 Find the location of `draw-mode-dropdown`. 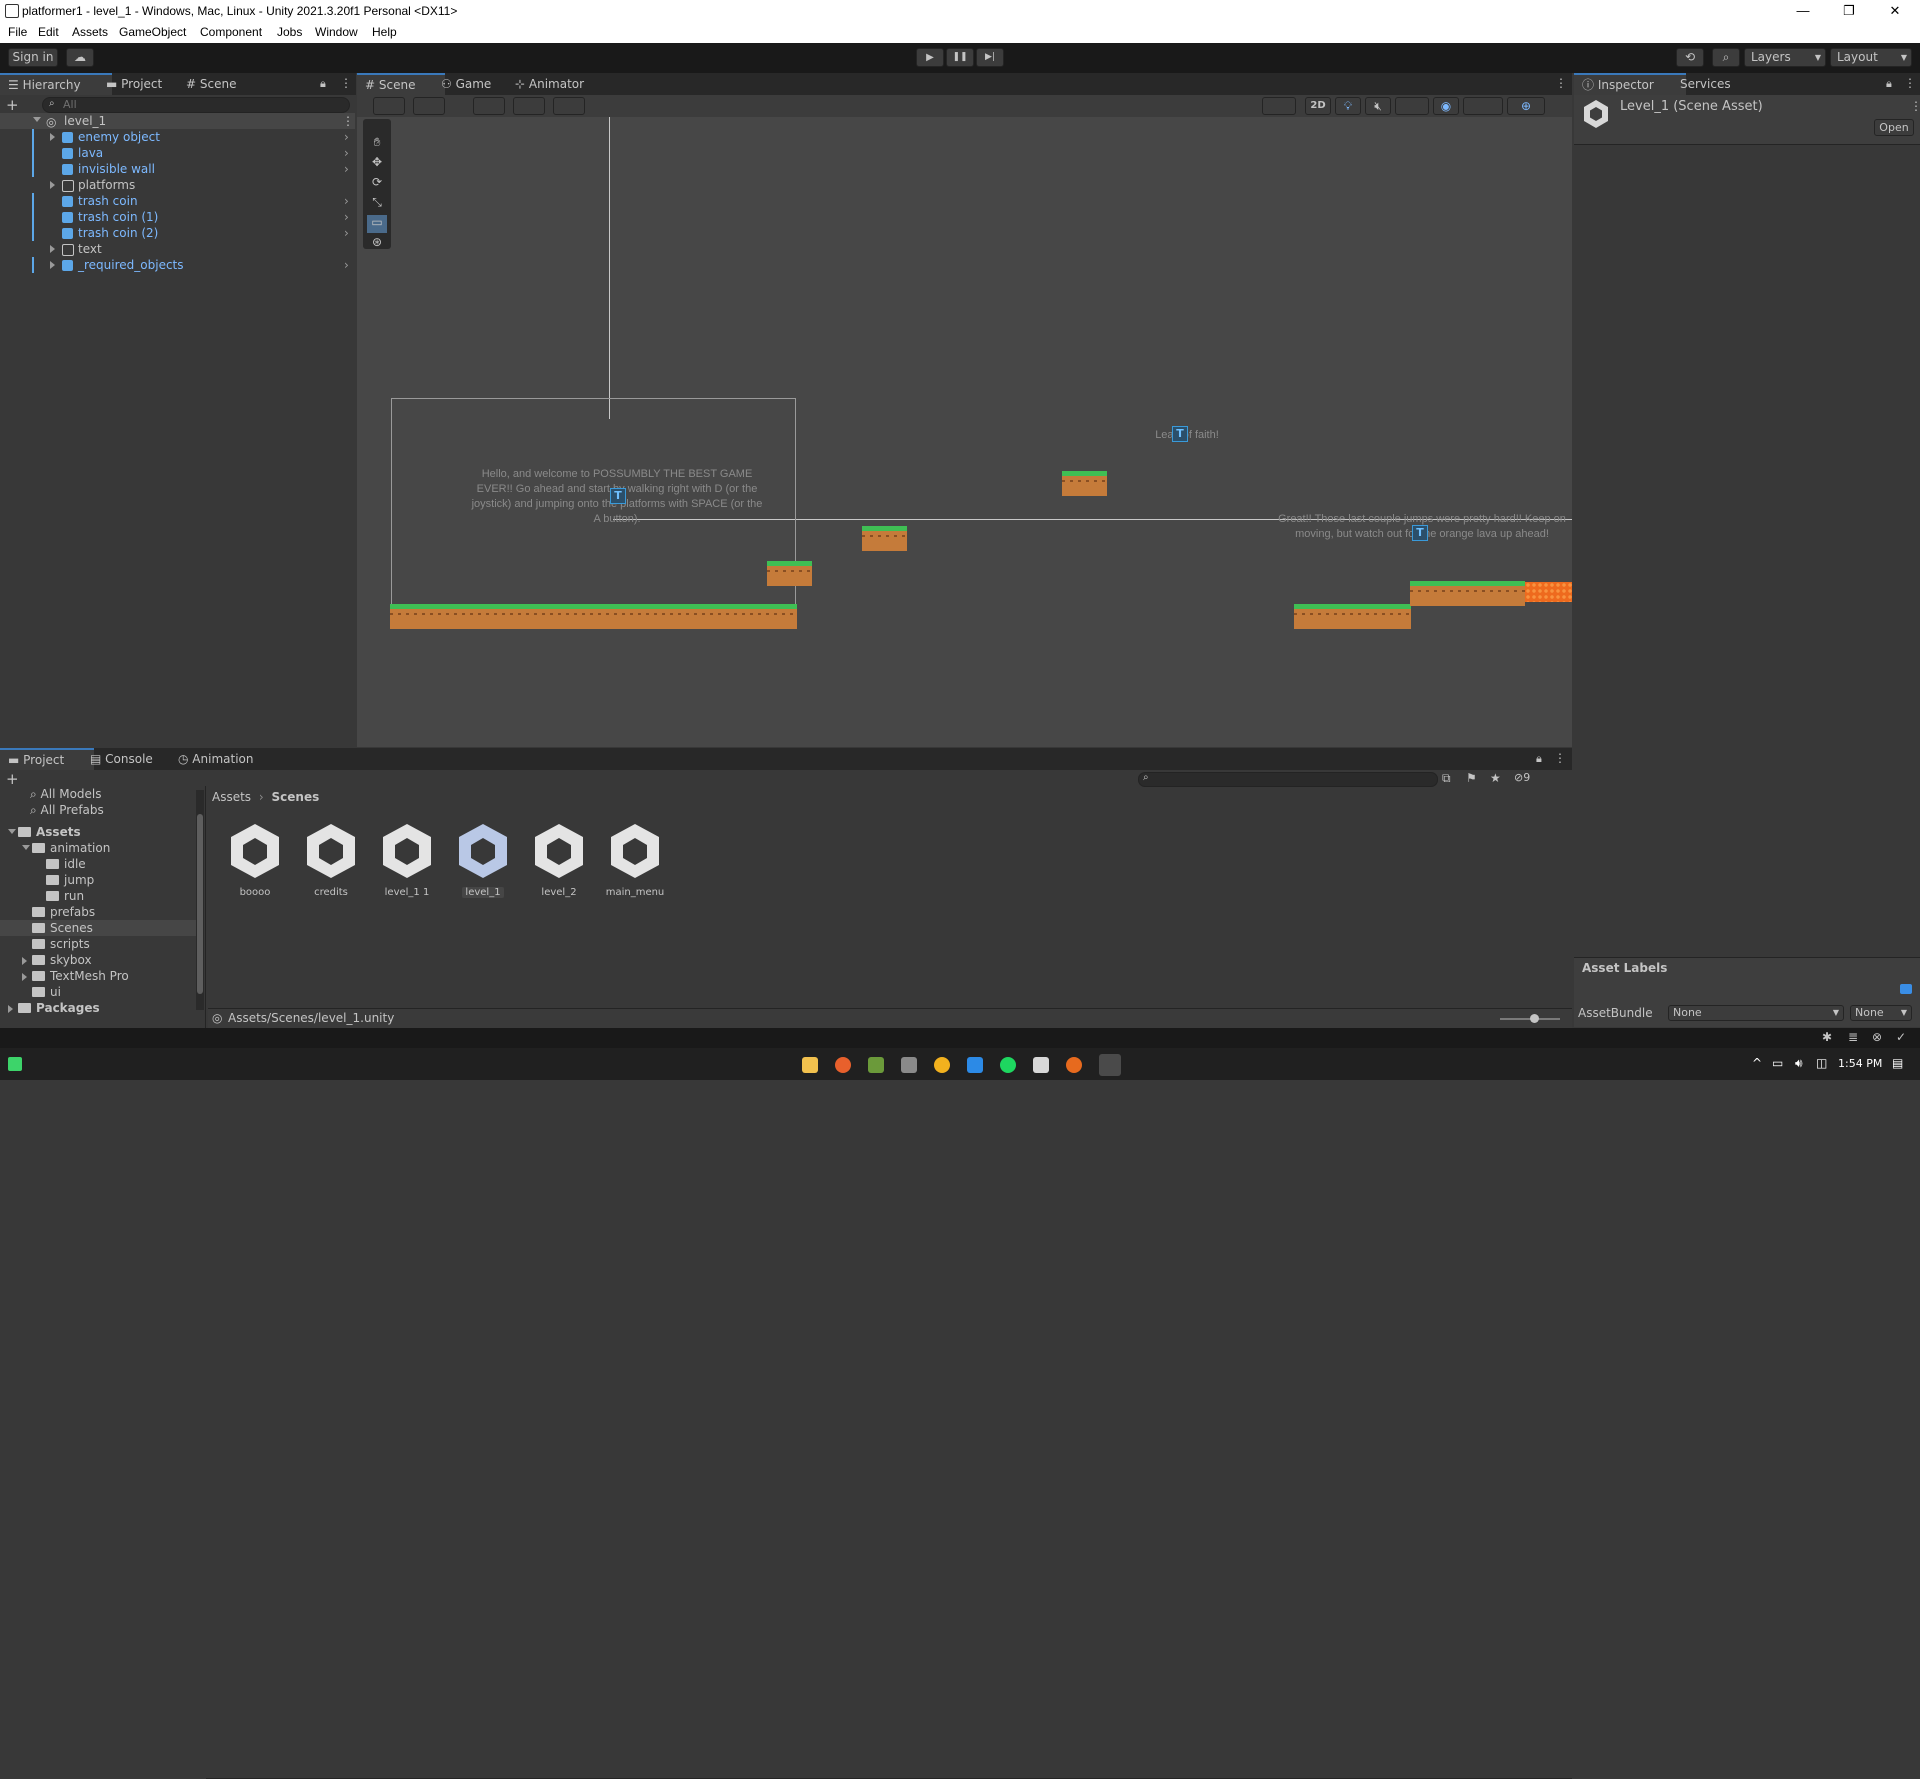

draw-mode-dropdown is located at coordinates (389, 106).